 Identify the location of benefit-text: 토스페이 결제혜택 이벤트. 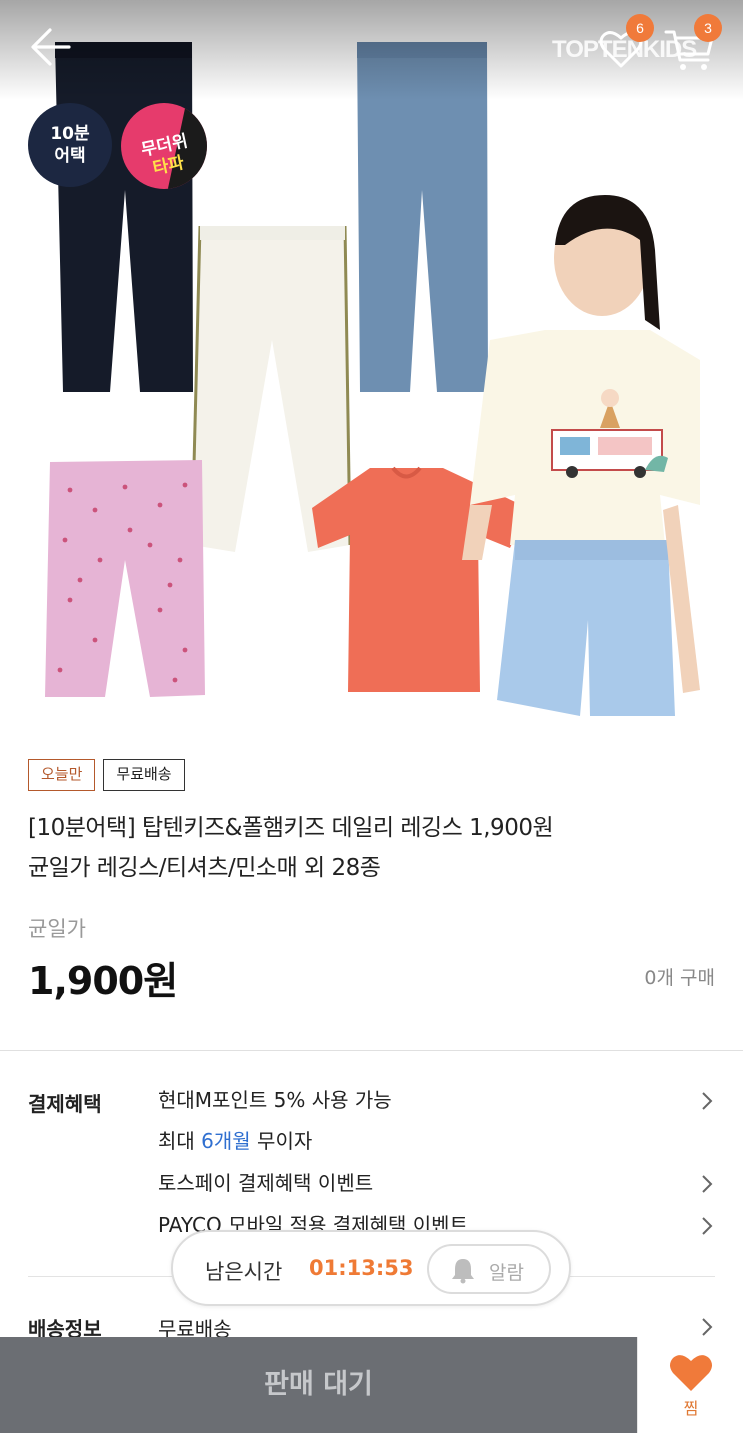
(266, 1183).